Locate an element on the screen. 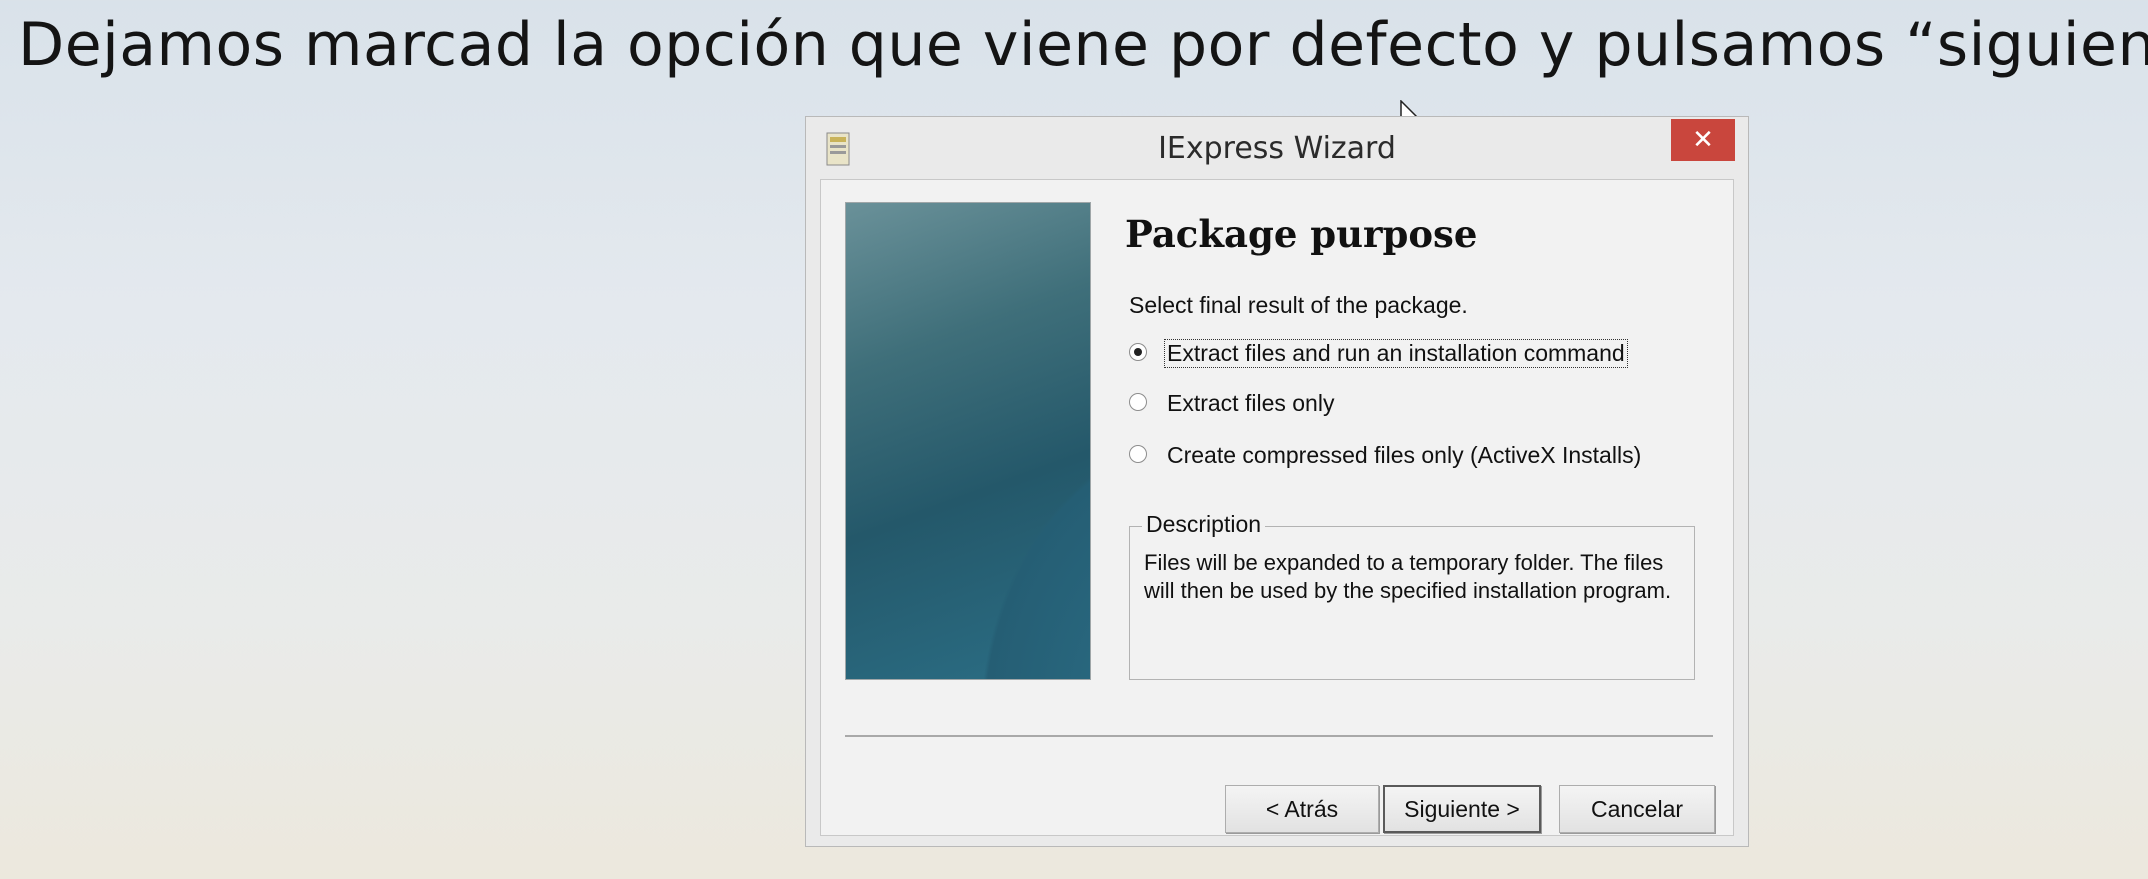 The height and width of the screenshot is (879, 2148). next-button: Siguiente > is located at coordinates (1462, 809).